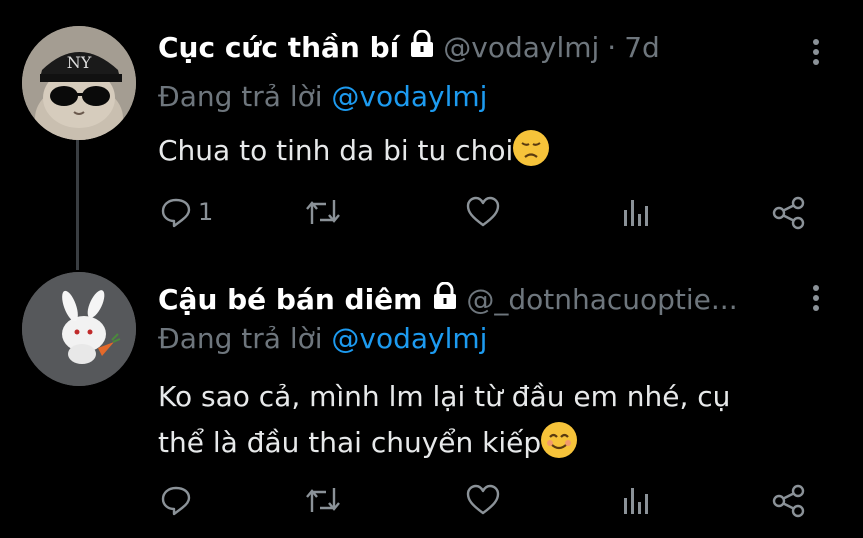  I want to click on tweet-actions: 1, so click(488, 216).